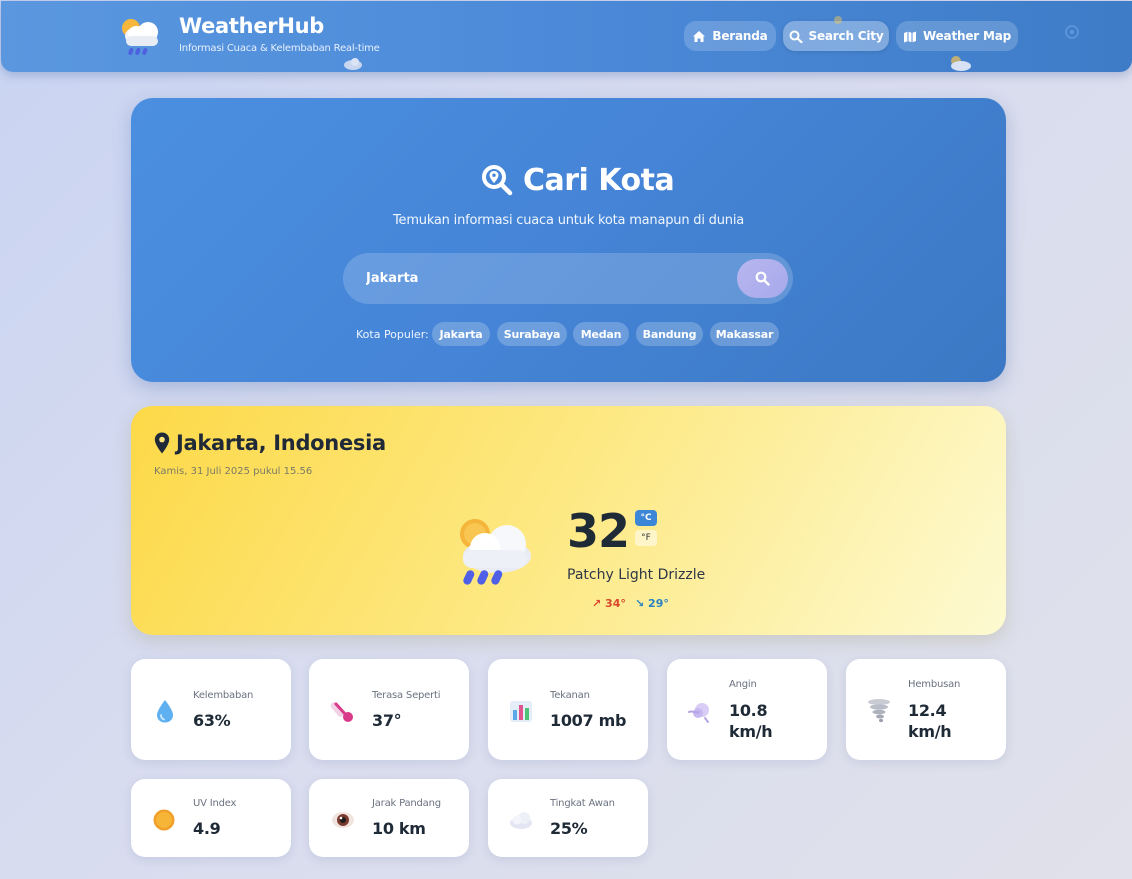 The image size is (1132, 879). Describe the element at coordinates (212, 720) in the screenshot. I see `stat-value: 63%` at that location.